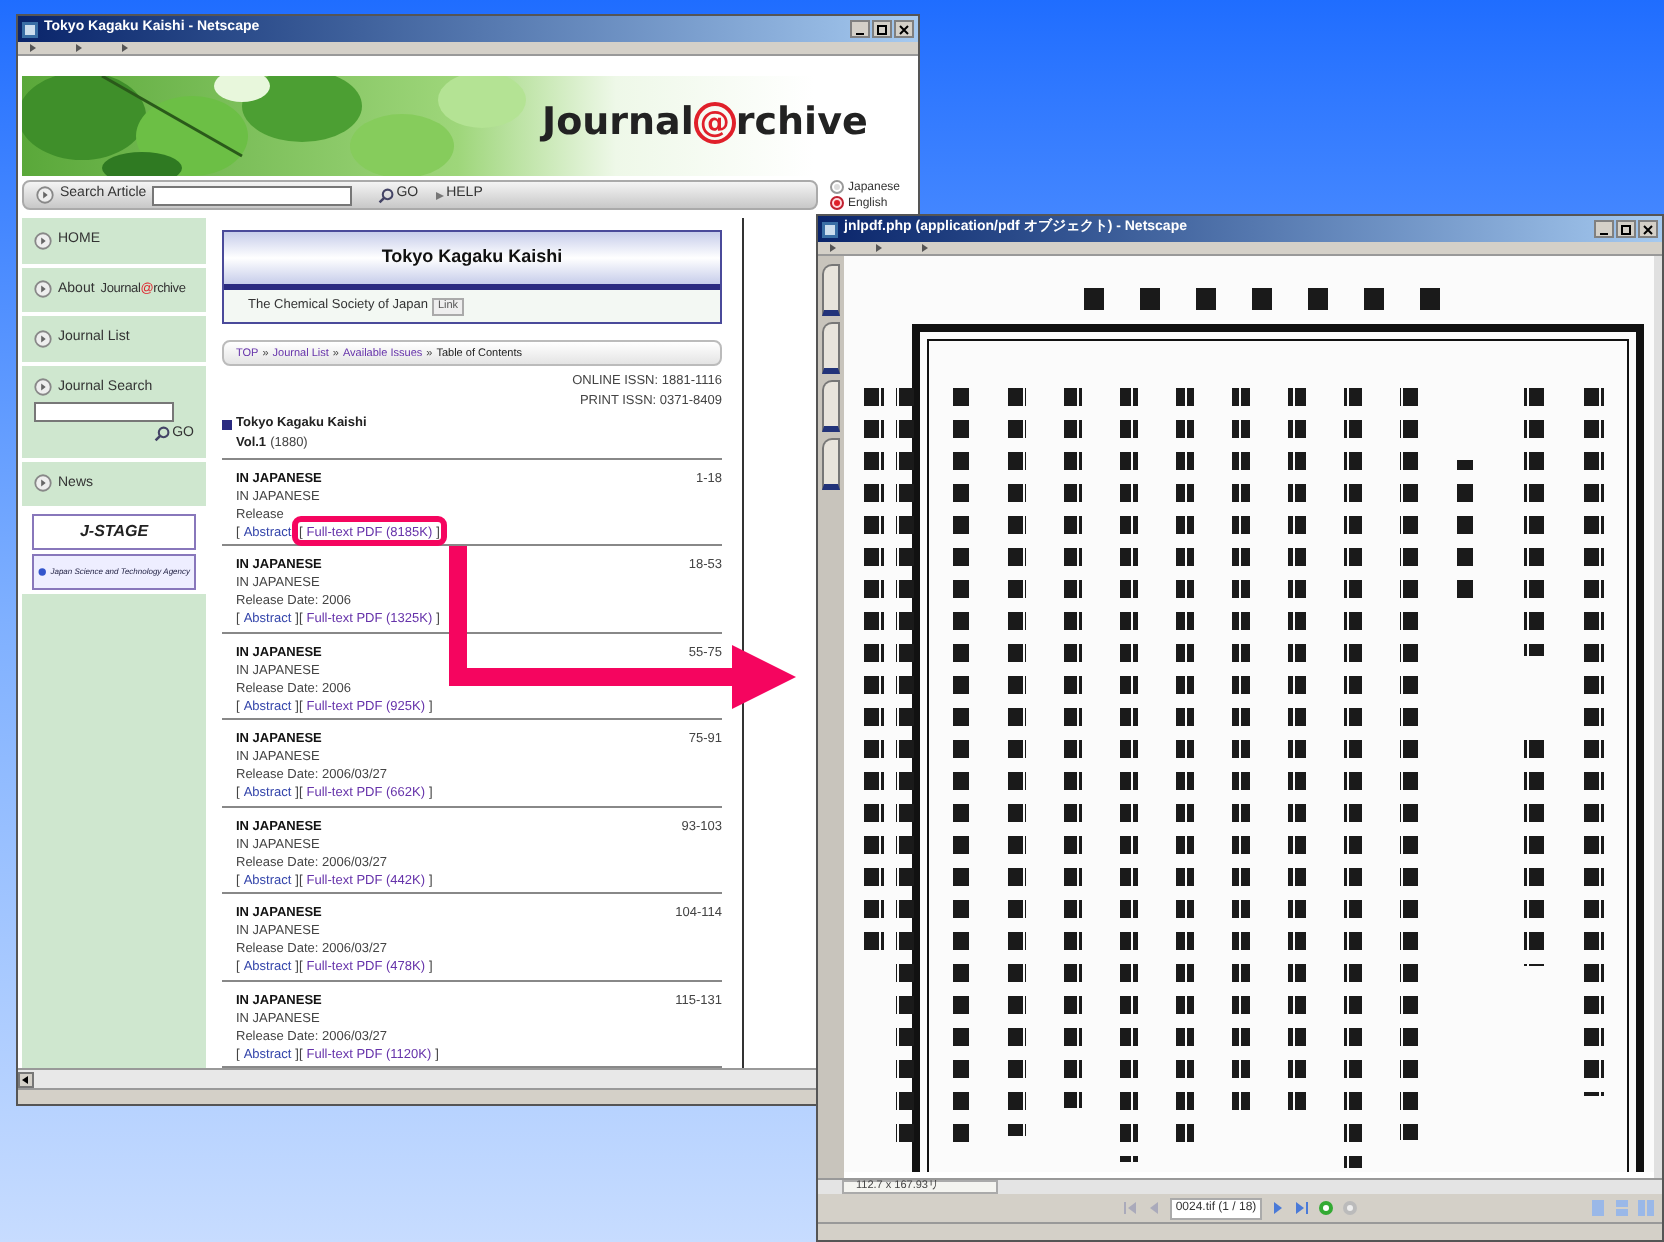 This screenshot has height=1242, width=1664. Describe the element at coordinates (1278, 1208) in the screenshot. I see `next-page-icon` at that location.